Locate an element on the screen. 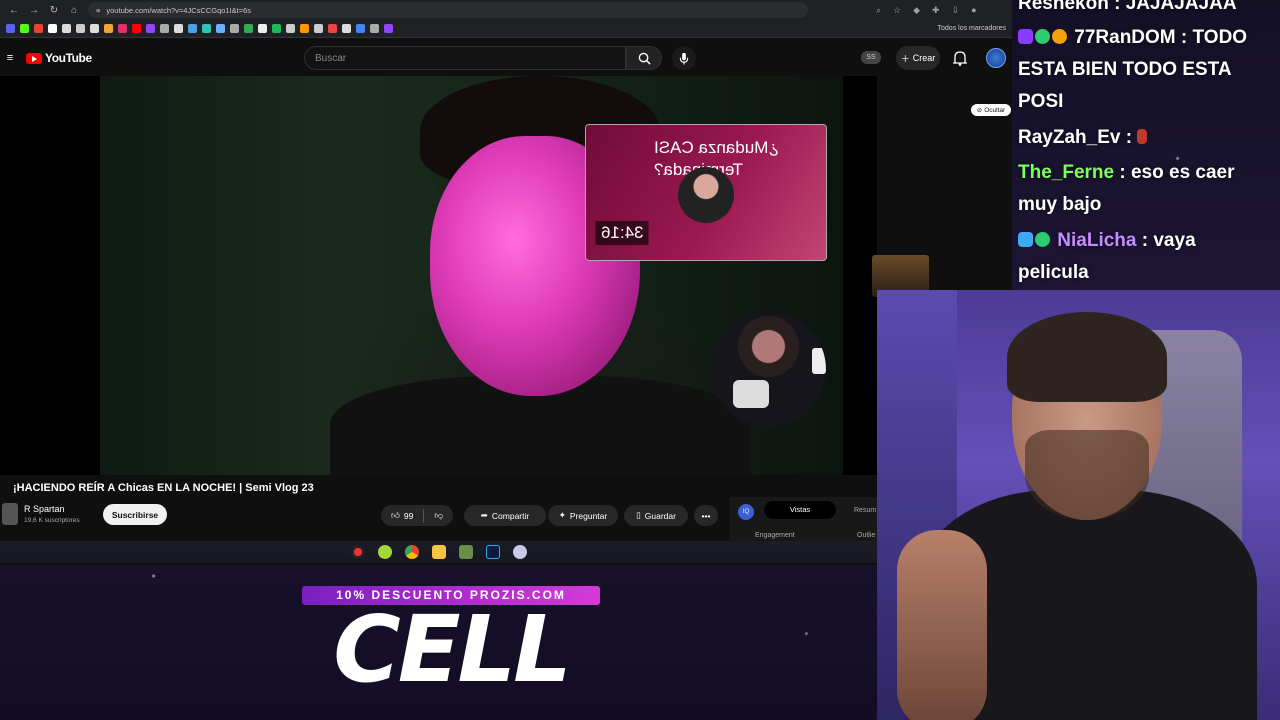  plus-icon: ＋ is located at coordinates (905, 58).